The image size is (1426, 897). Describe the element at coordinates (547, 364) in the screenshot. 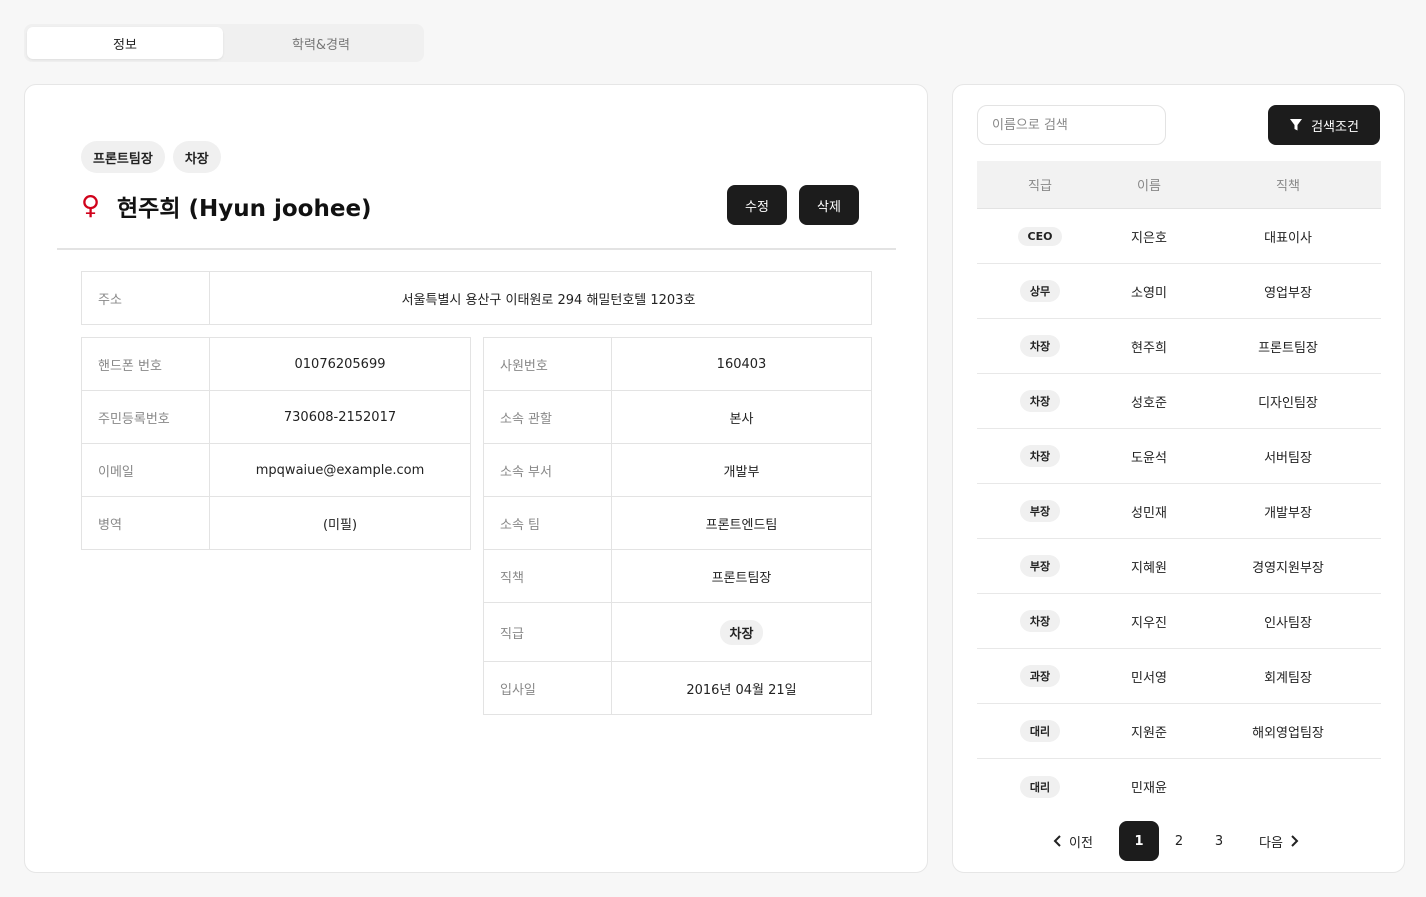

I see `employee-number-label: 사원번호` at that location.